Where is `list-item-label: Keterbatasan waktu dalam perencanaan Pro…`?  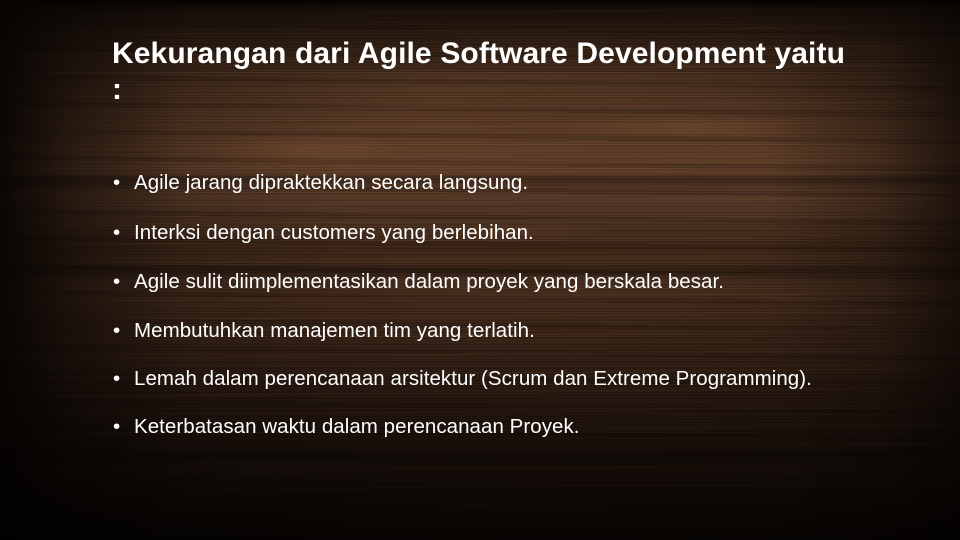
list-item-label: Keterbatasan waktu dalam perencanaan Pro… is located at coordinates (357, 426).